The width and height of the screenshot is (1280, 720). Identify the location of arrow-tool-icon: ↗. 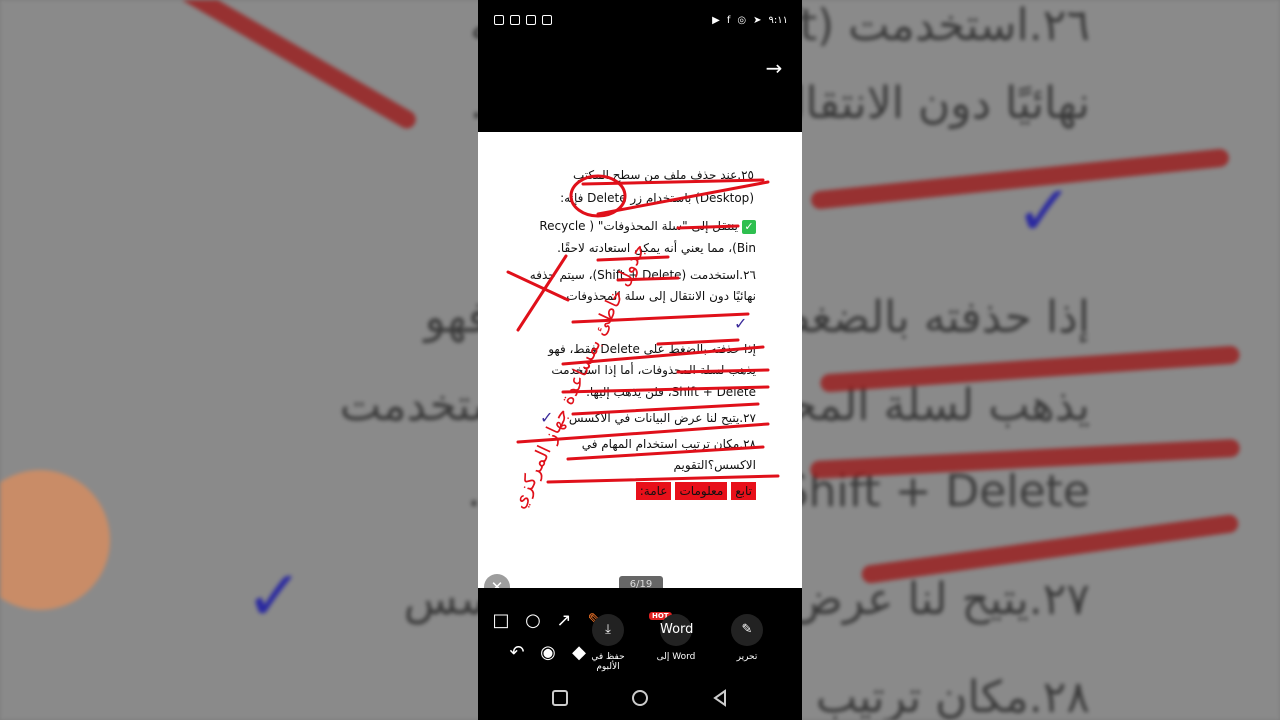
(564, 621).